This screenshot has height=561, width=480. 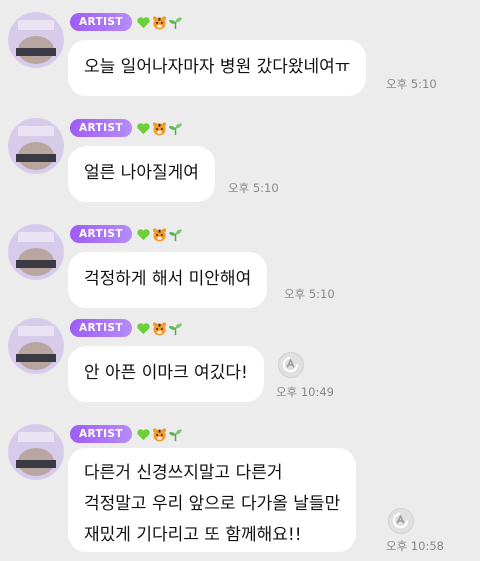 I want to click on message-bubble: 얼른 나아질게여, so click(x=141, y=174).